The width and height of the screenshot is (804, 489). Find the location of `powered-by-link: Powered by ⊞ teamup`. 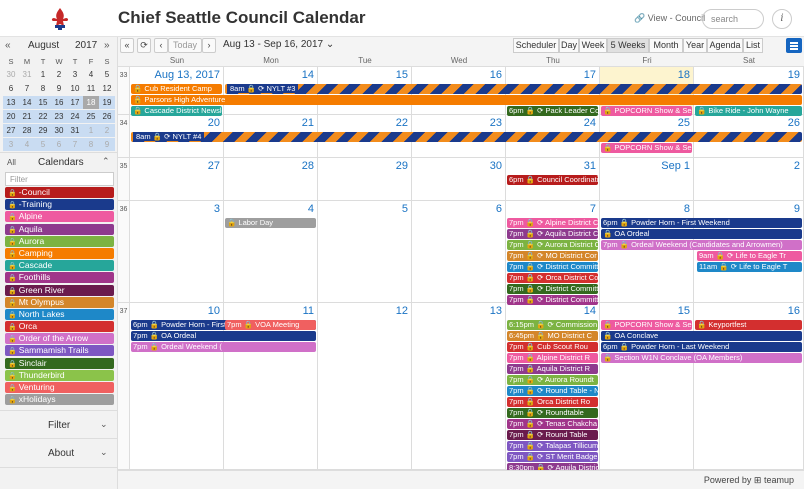

powered-by-link: Powered by ⊞ teamup is located at coordinates (749, 480).